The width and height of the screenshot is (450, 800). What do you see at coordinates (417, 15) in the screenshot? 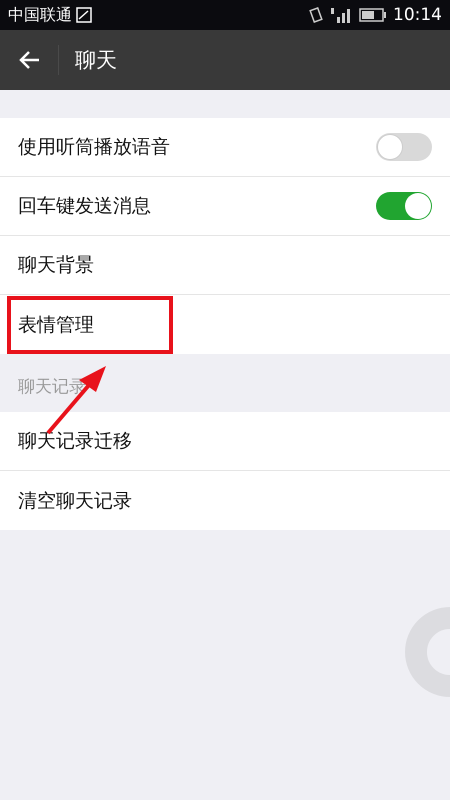
I see `clock-time: 10:14` at bounding box center [417, 15].